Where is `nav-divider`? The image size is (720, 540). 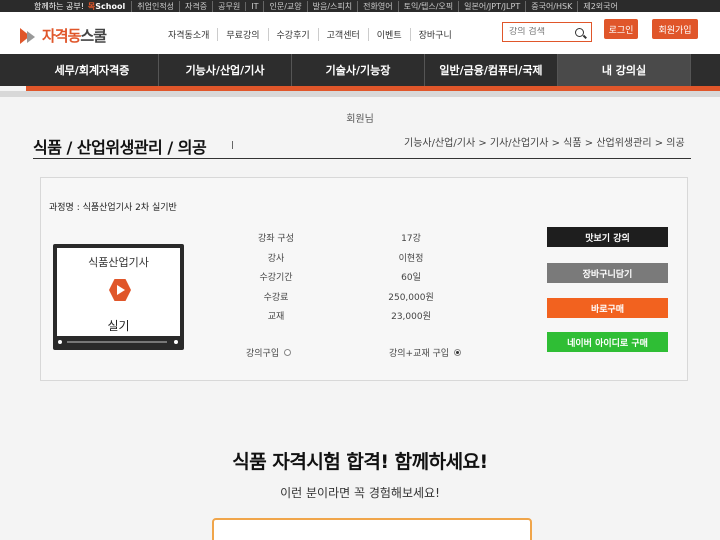
nav-divider is located at coordinates (360, 94).